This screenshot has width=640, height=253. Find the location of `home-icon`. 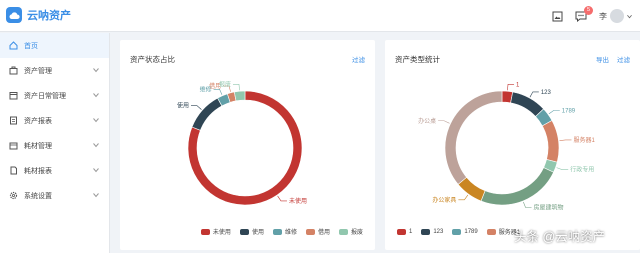

home-icon is located at coordinates (13, 46).